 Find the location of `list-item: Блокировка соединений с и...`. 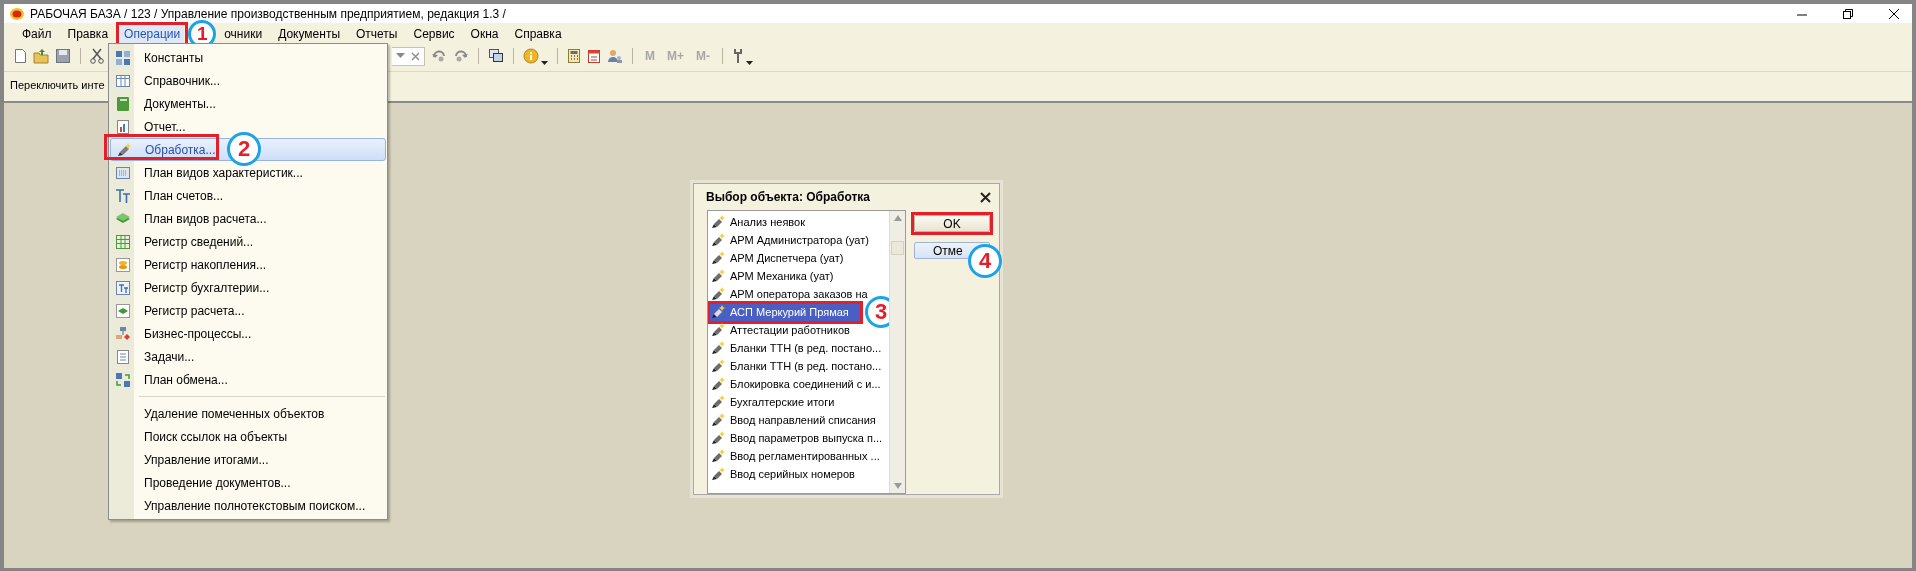

list-item: Блокировка соединений с и... is located at coordinates (797, 384).